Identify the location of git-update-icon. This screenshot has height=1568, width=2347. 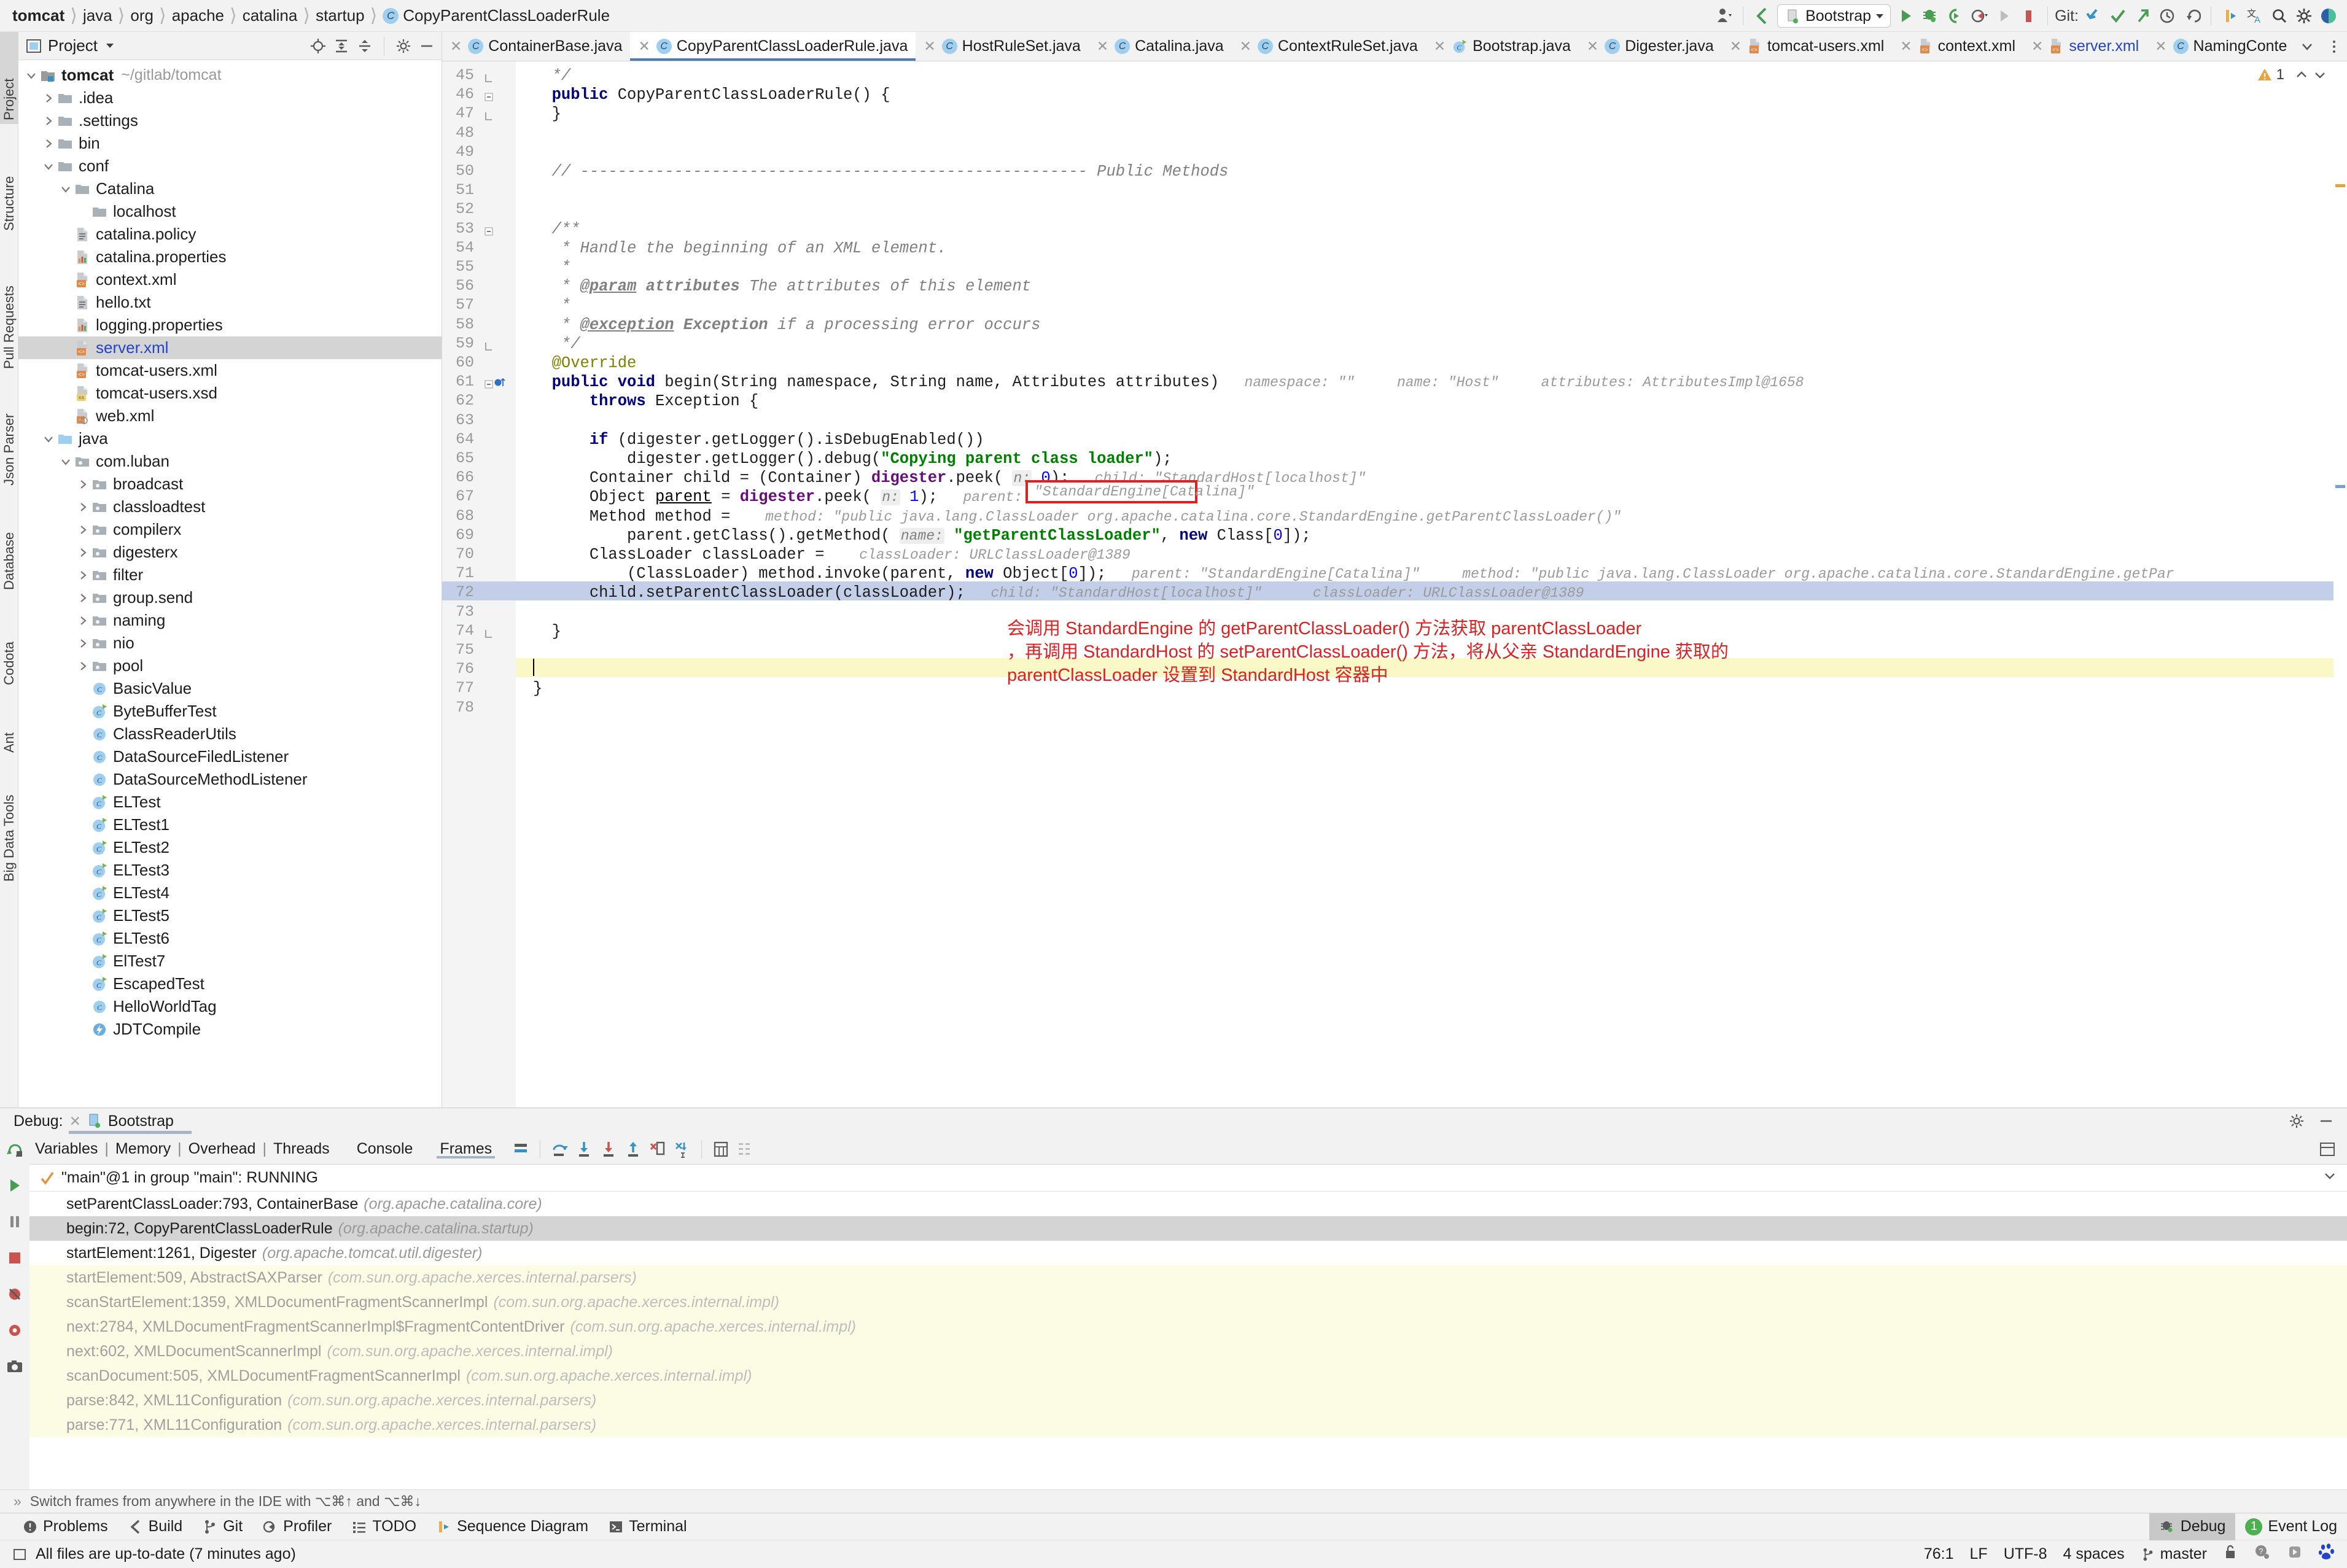
(2093, 16).